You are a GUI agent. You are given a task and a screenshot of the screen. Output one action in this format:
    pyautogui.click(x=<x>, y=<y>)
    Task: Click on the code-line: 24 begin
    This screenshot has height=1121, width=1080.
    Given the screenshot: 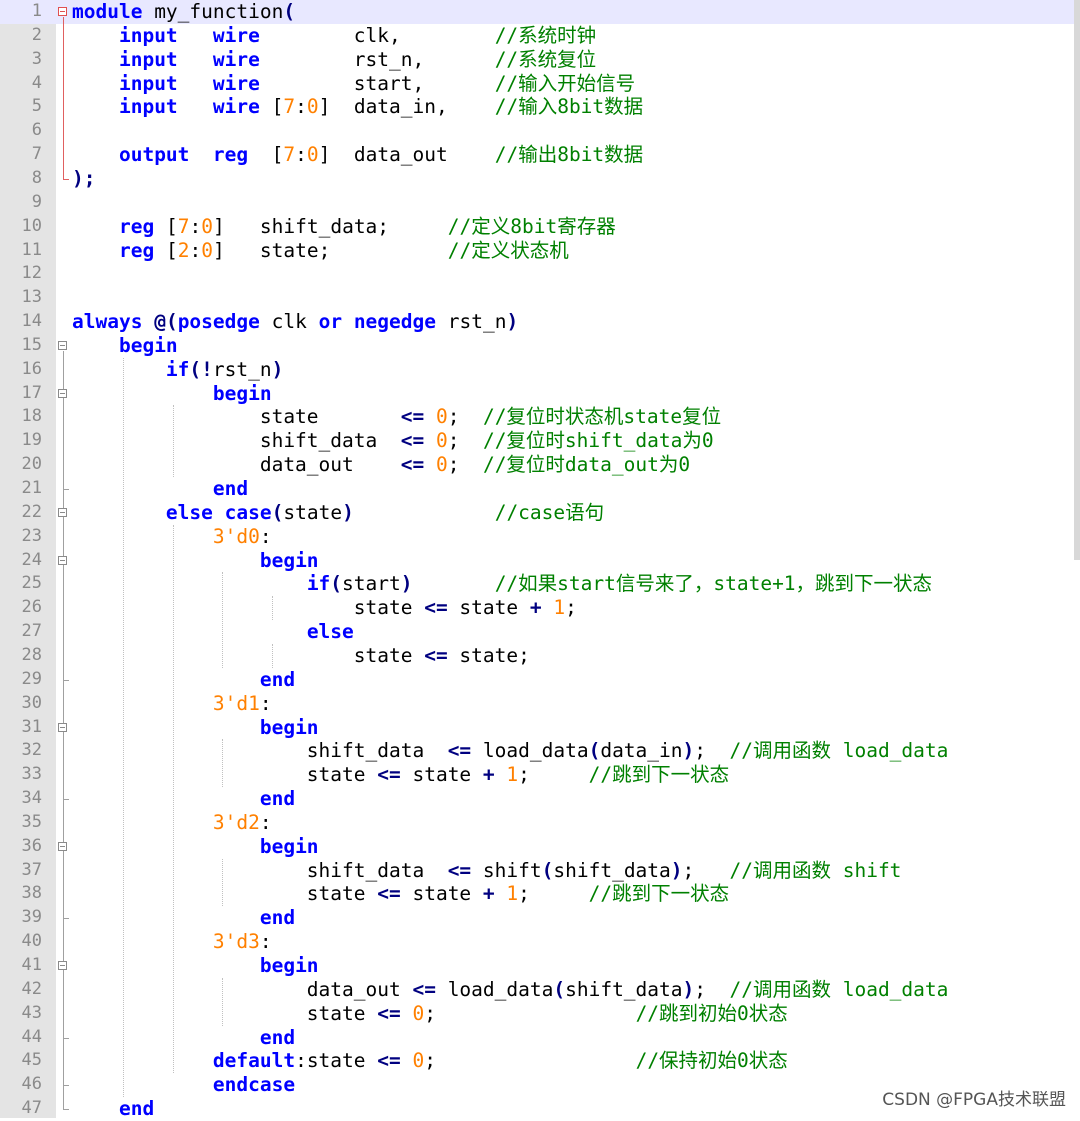 What is the action you would take?
    pyautogui.click(x=540, y=561)
    